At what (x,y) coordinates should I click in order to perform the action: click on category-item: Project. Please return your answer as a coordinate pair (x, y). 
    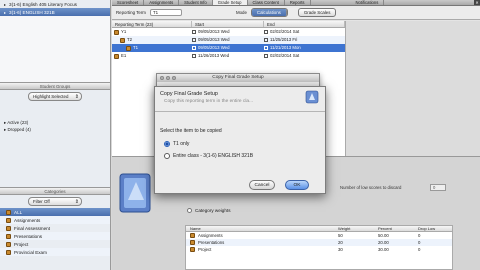
    Looking at the image, I should click on (55, 244).